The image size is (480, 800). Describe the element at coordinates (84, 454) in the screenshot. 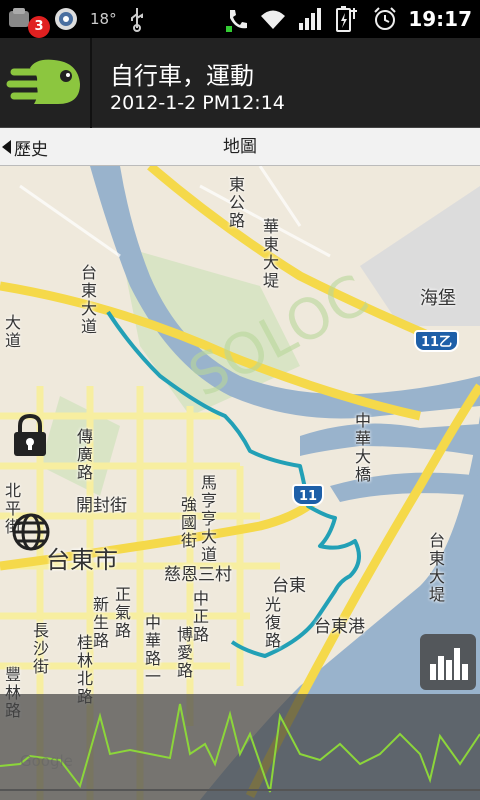

I see `map-label-chuanguang: 傳廣路` at that location.